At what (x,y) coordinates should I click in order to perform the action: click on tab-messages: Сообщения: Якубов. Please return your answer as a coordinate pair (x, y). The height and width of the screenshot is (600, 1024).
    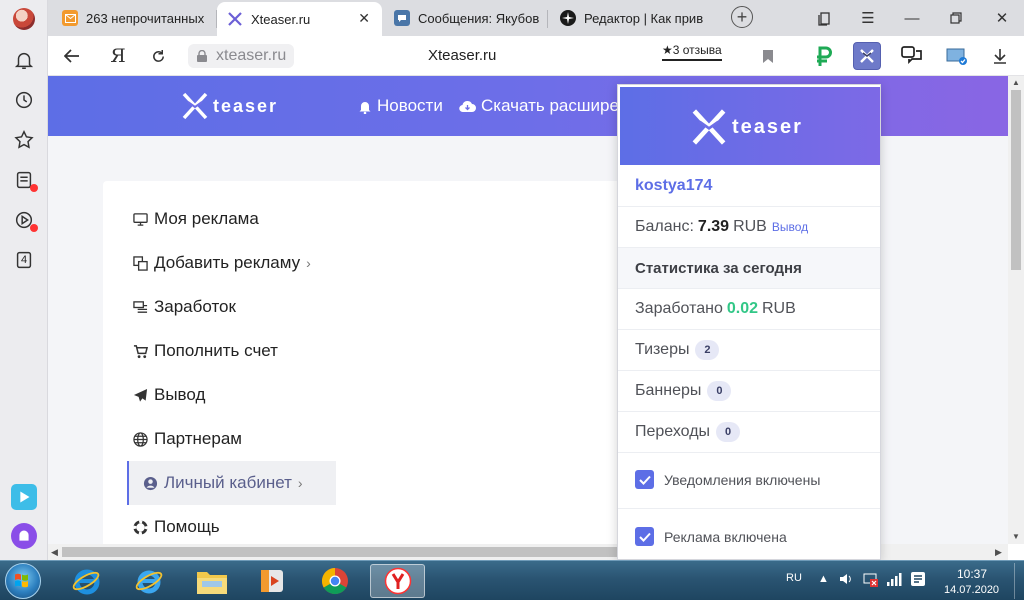
    Looking at the image, I should click on (464, 18).